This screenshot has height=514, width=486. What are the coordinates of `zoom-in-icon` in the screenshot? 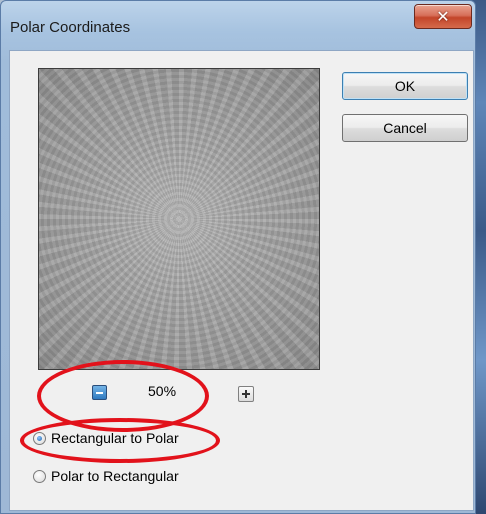 It's located at (246, 394).